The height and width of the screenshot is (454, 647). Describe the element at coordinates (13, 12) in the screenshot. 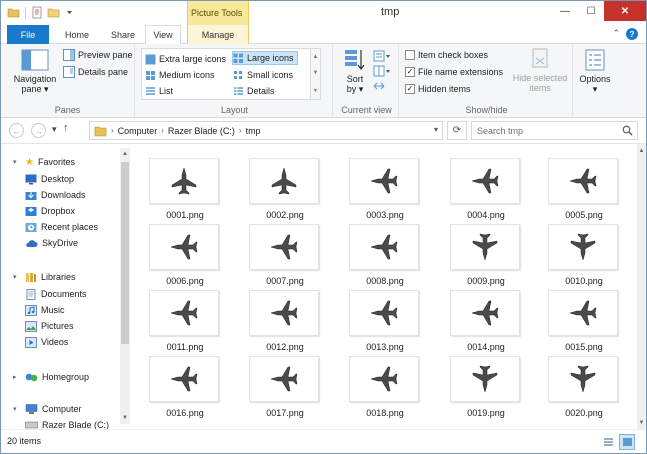

I see `folder-icon` at that location.